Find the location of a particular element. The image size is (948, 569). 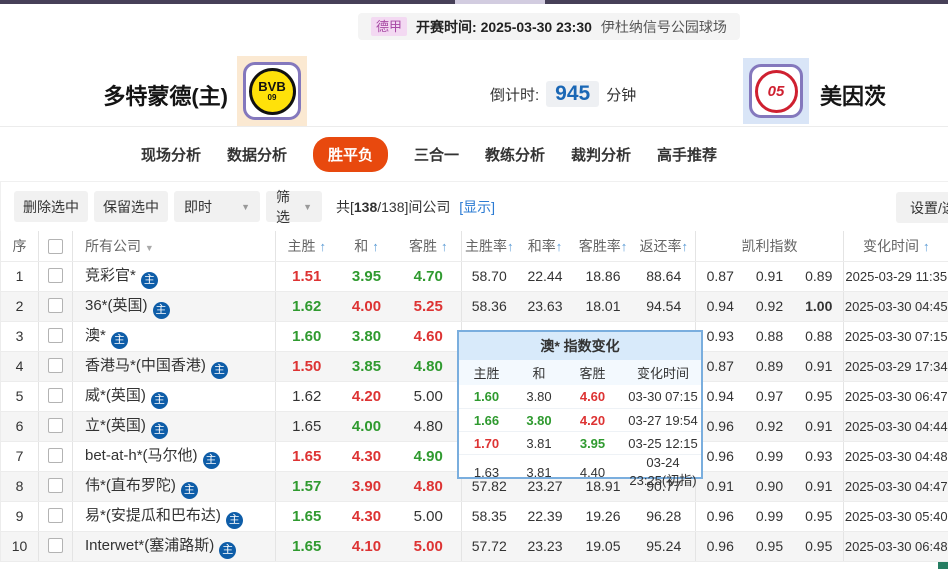

header-return-rate: 返还率↑ is located at coordinates (664, 246).